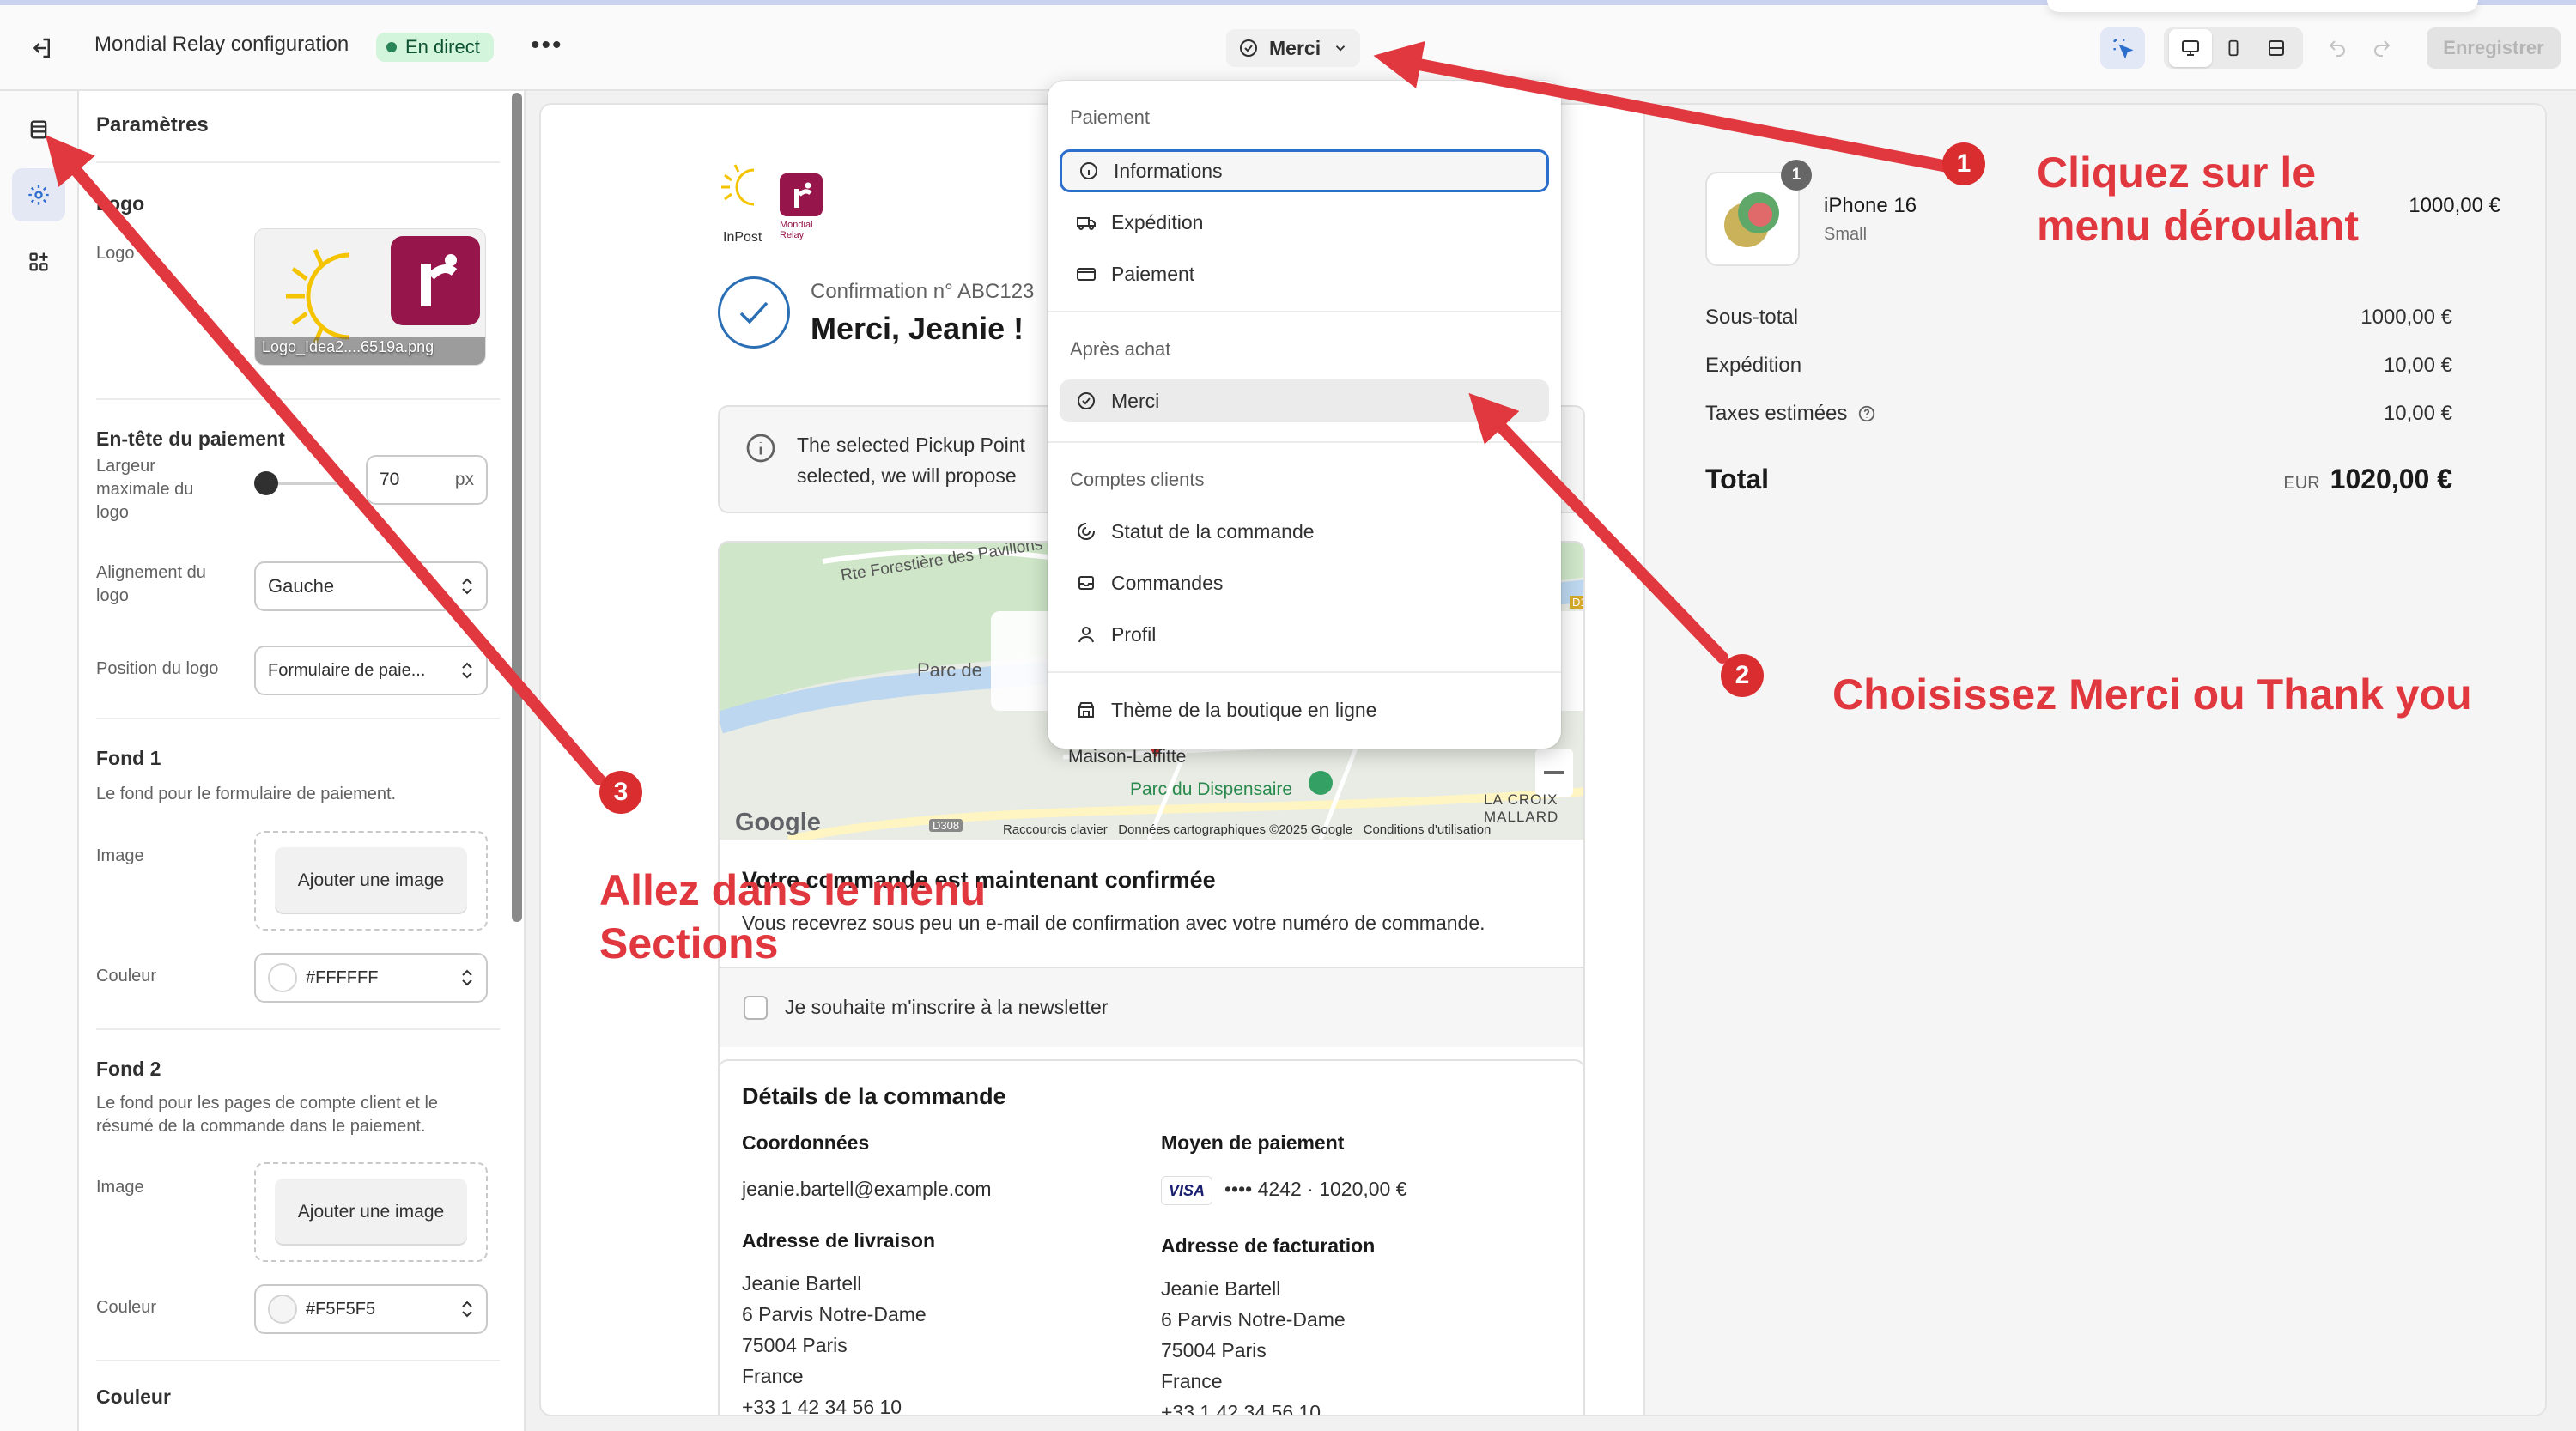 The image size is (2576, 1431). I want to click on slider-thumb, so click(266, 483).